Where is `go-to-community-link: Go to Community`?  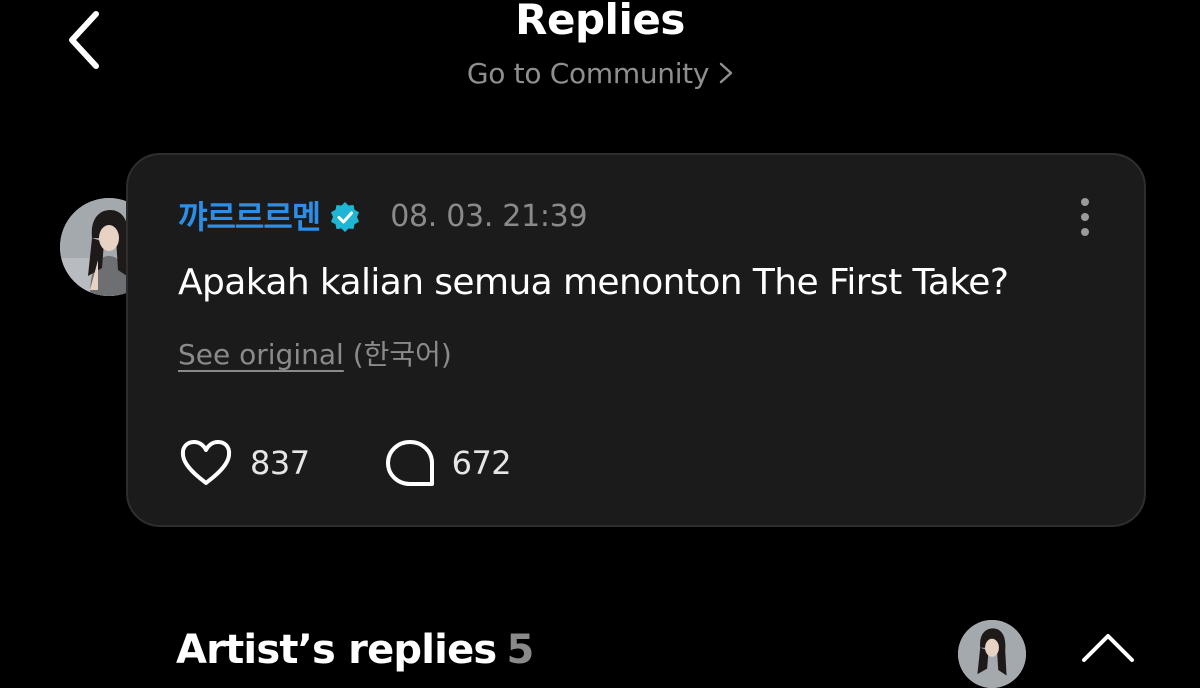 go-to-community-link: Go to Community is located at coordinates (600, 74).